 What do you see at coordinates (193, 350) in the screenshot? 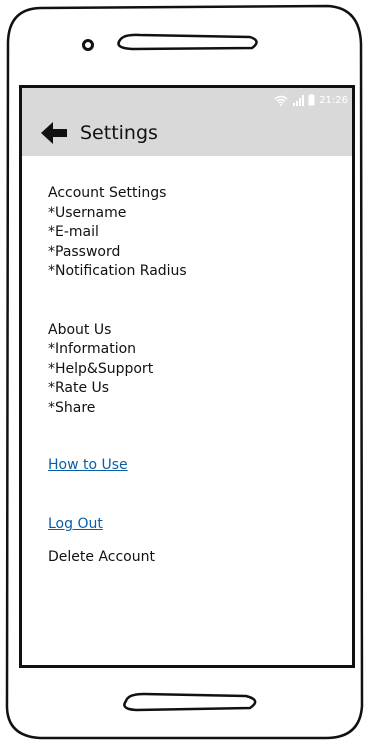
I see `about-information: *Information` at bounding box center [193, 350].